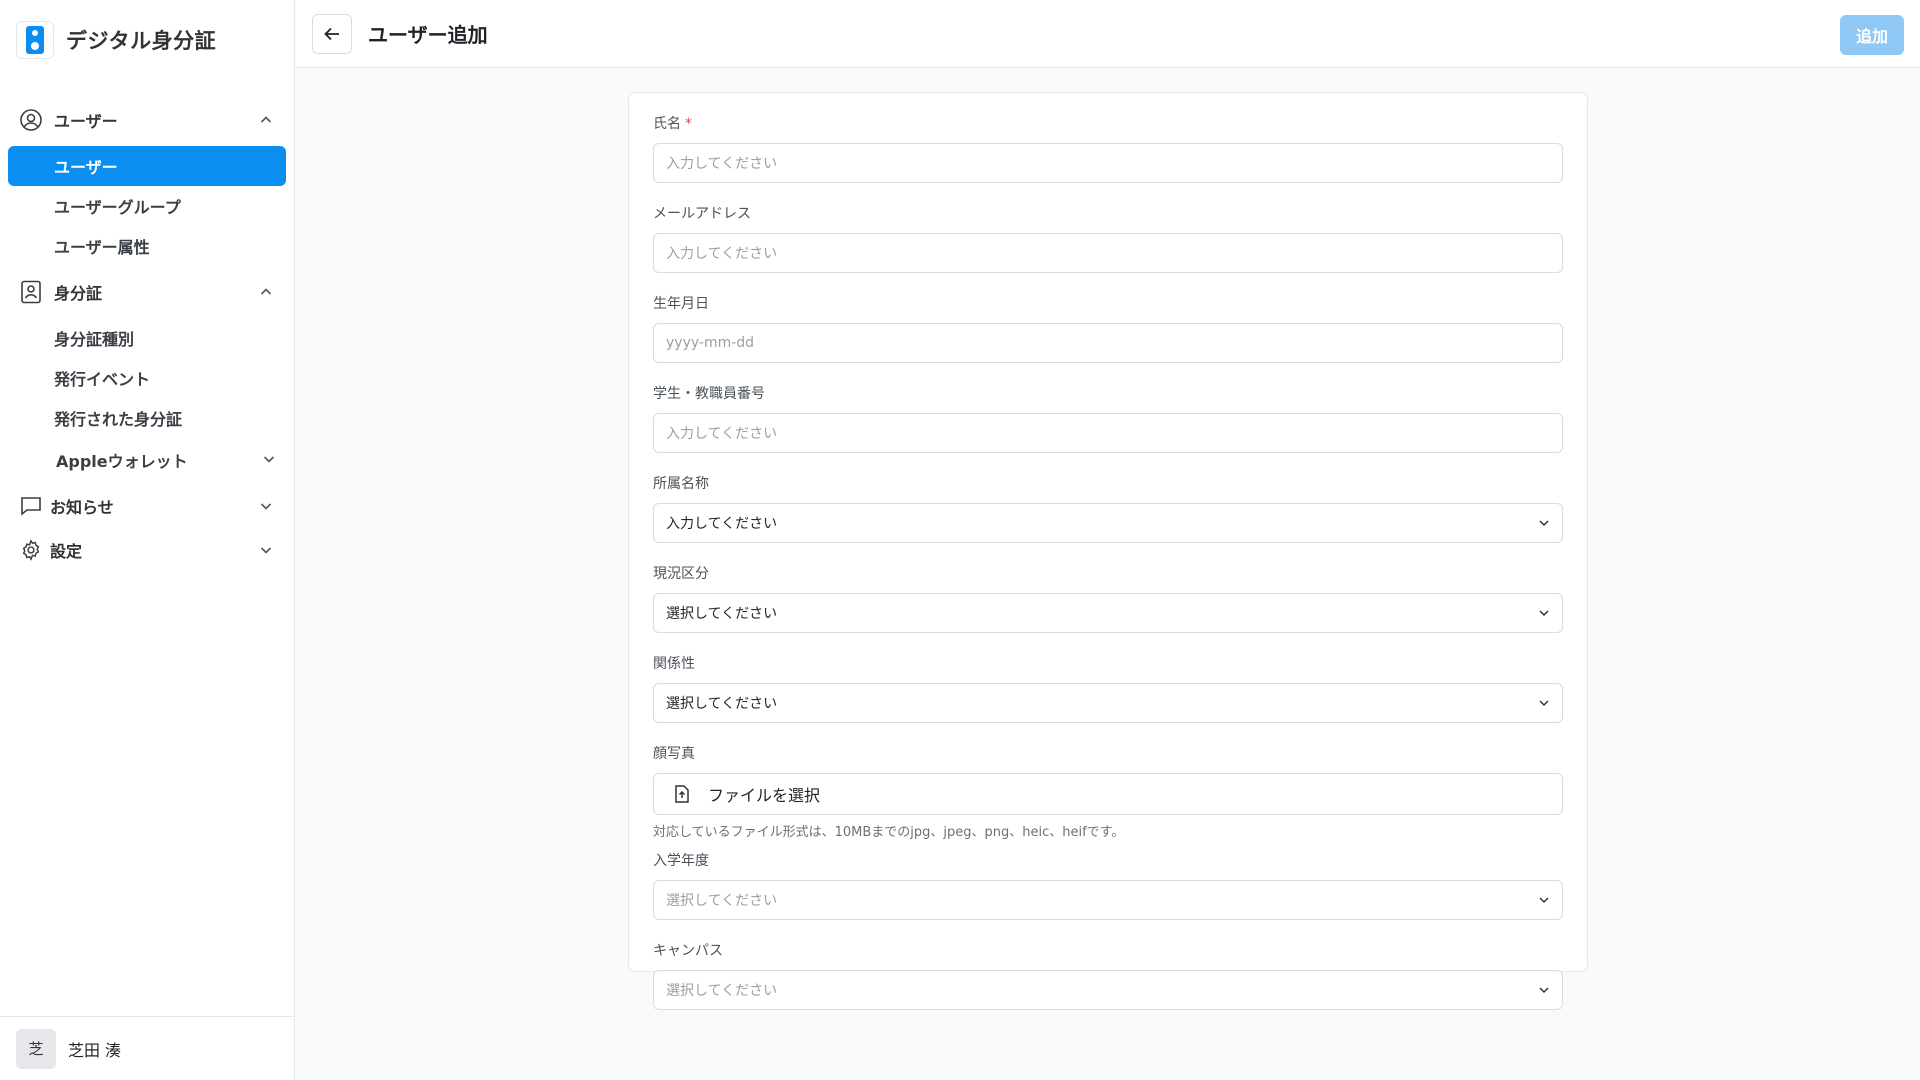  Describe the element at coordinates (31, 550) in the screenshot. I see `gear-icon` at that location.